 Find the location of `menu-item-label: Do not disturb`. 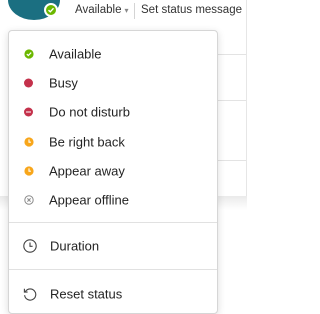

menu-item-label: Do not disturb is located at coordinates (89, 112).